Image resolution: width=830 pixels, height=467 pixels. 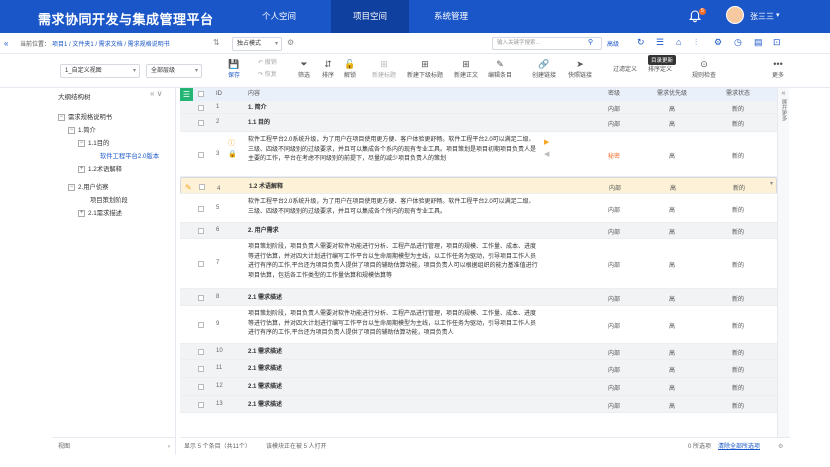 I want to click on nav-personal-space: 个人空间, so click(x=279, y=16).